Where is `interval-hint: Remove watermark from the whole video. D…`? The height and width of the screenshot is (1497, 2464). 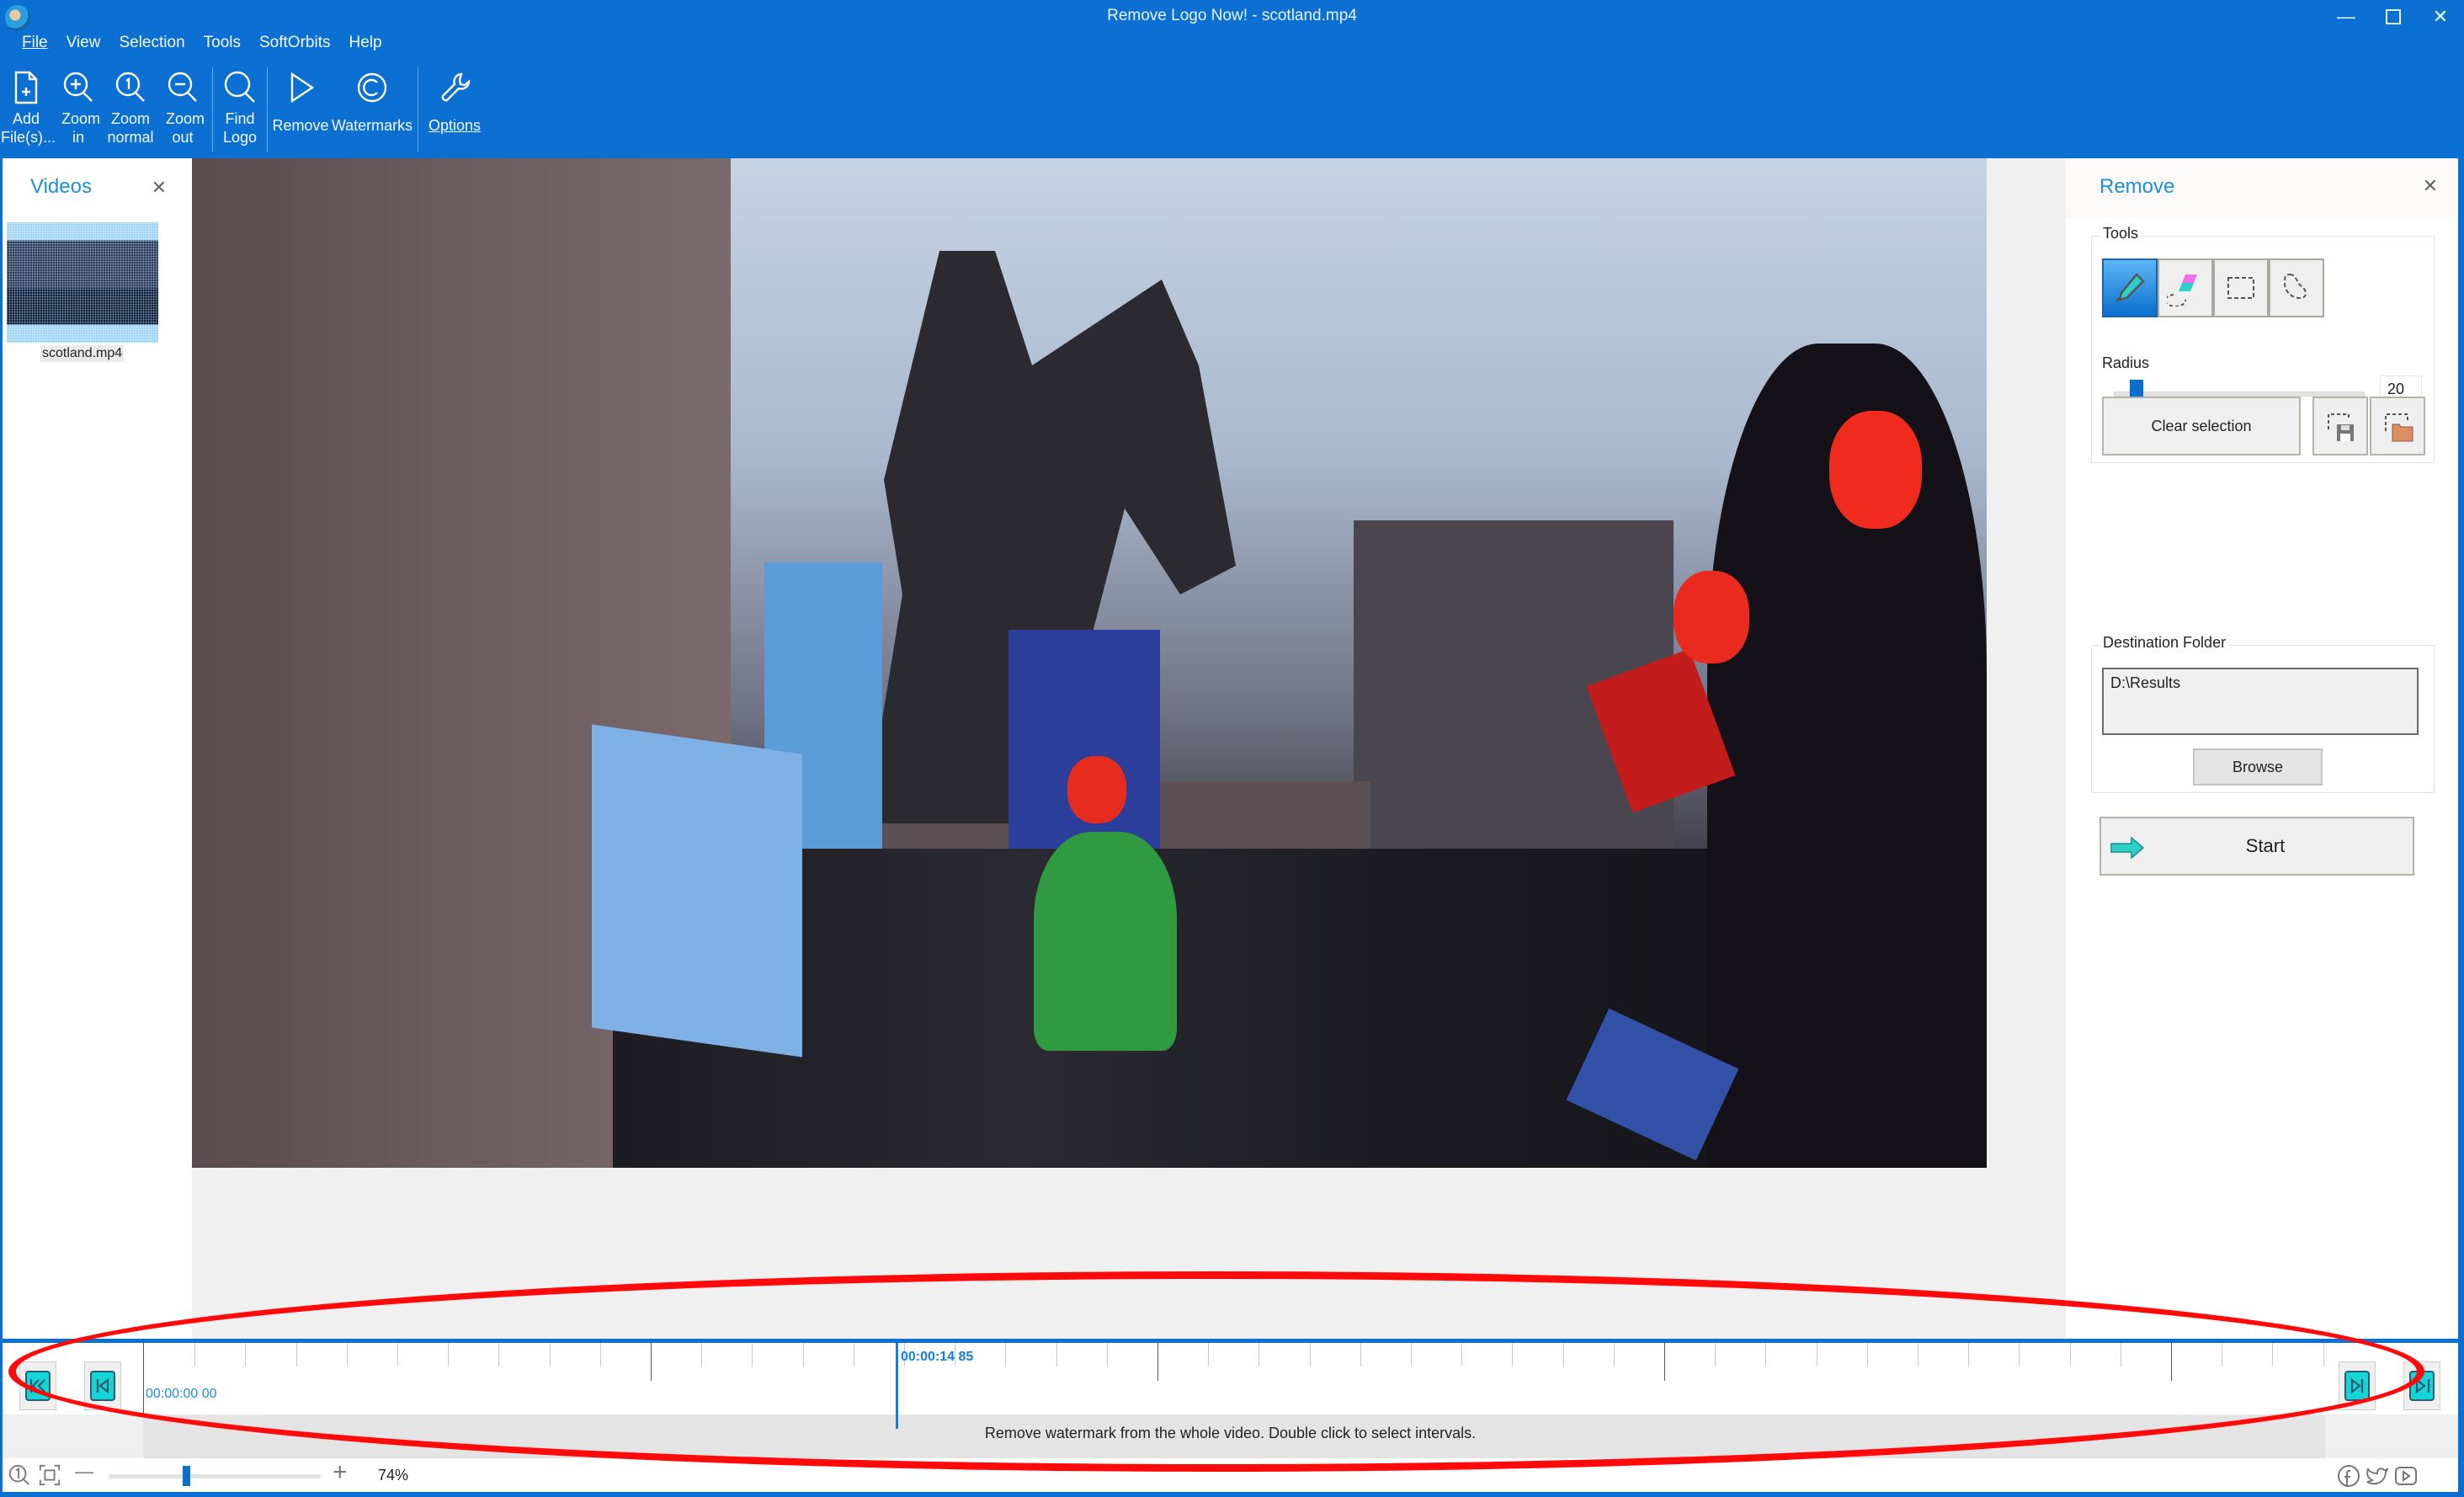
interval-hint: Remove watermark from the whole video. D… is located at coordinates (1230, 1433).